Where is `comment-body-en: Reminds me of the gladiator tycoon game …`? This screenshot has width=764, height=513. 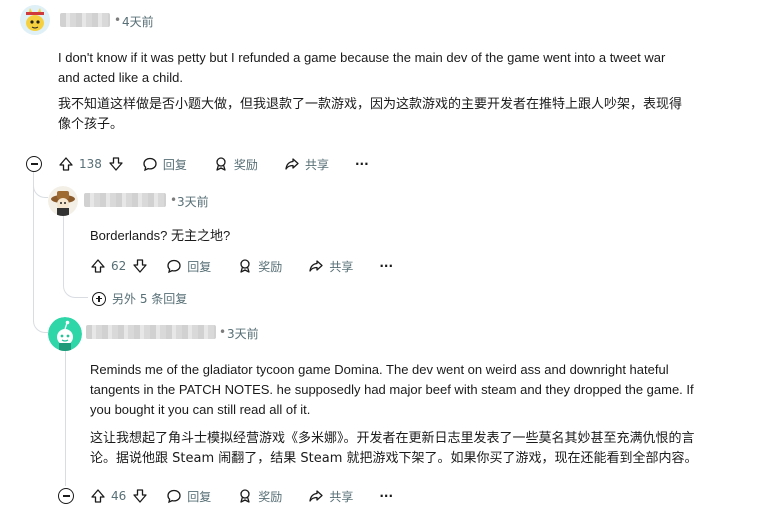 comment-body-en: Reminds me of the gladiator tycoon game … is located at coordinates (392, 390).